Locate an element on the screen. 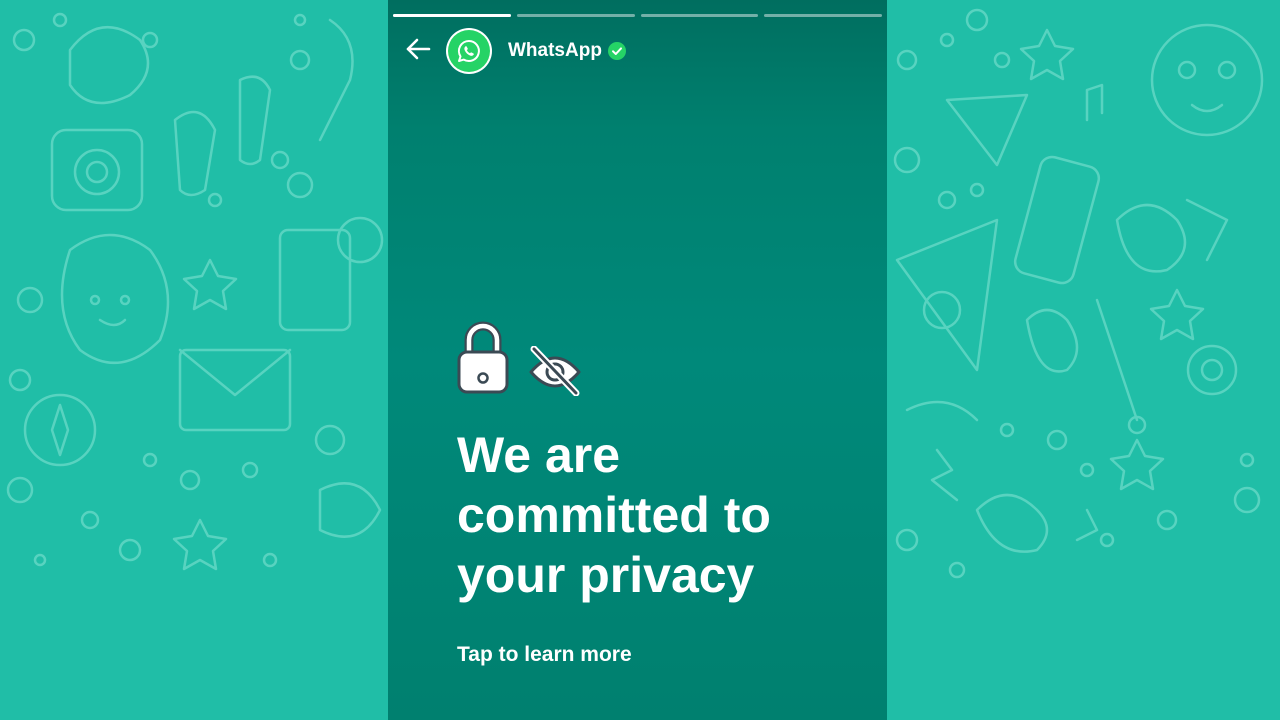 The image size is (1280, 720). arrow-left-icon is located at coordinates (418, 51).